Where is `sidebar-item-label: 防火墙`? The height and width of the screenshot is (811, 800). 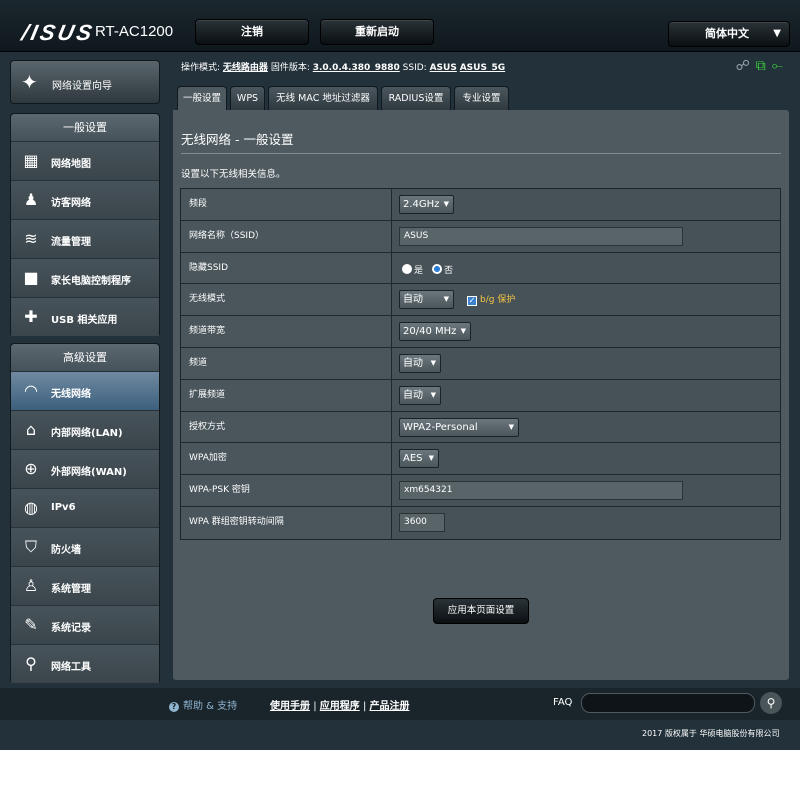
sidebar-item-label: 防火墙 is located at coordinates (66, 550).